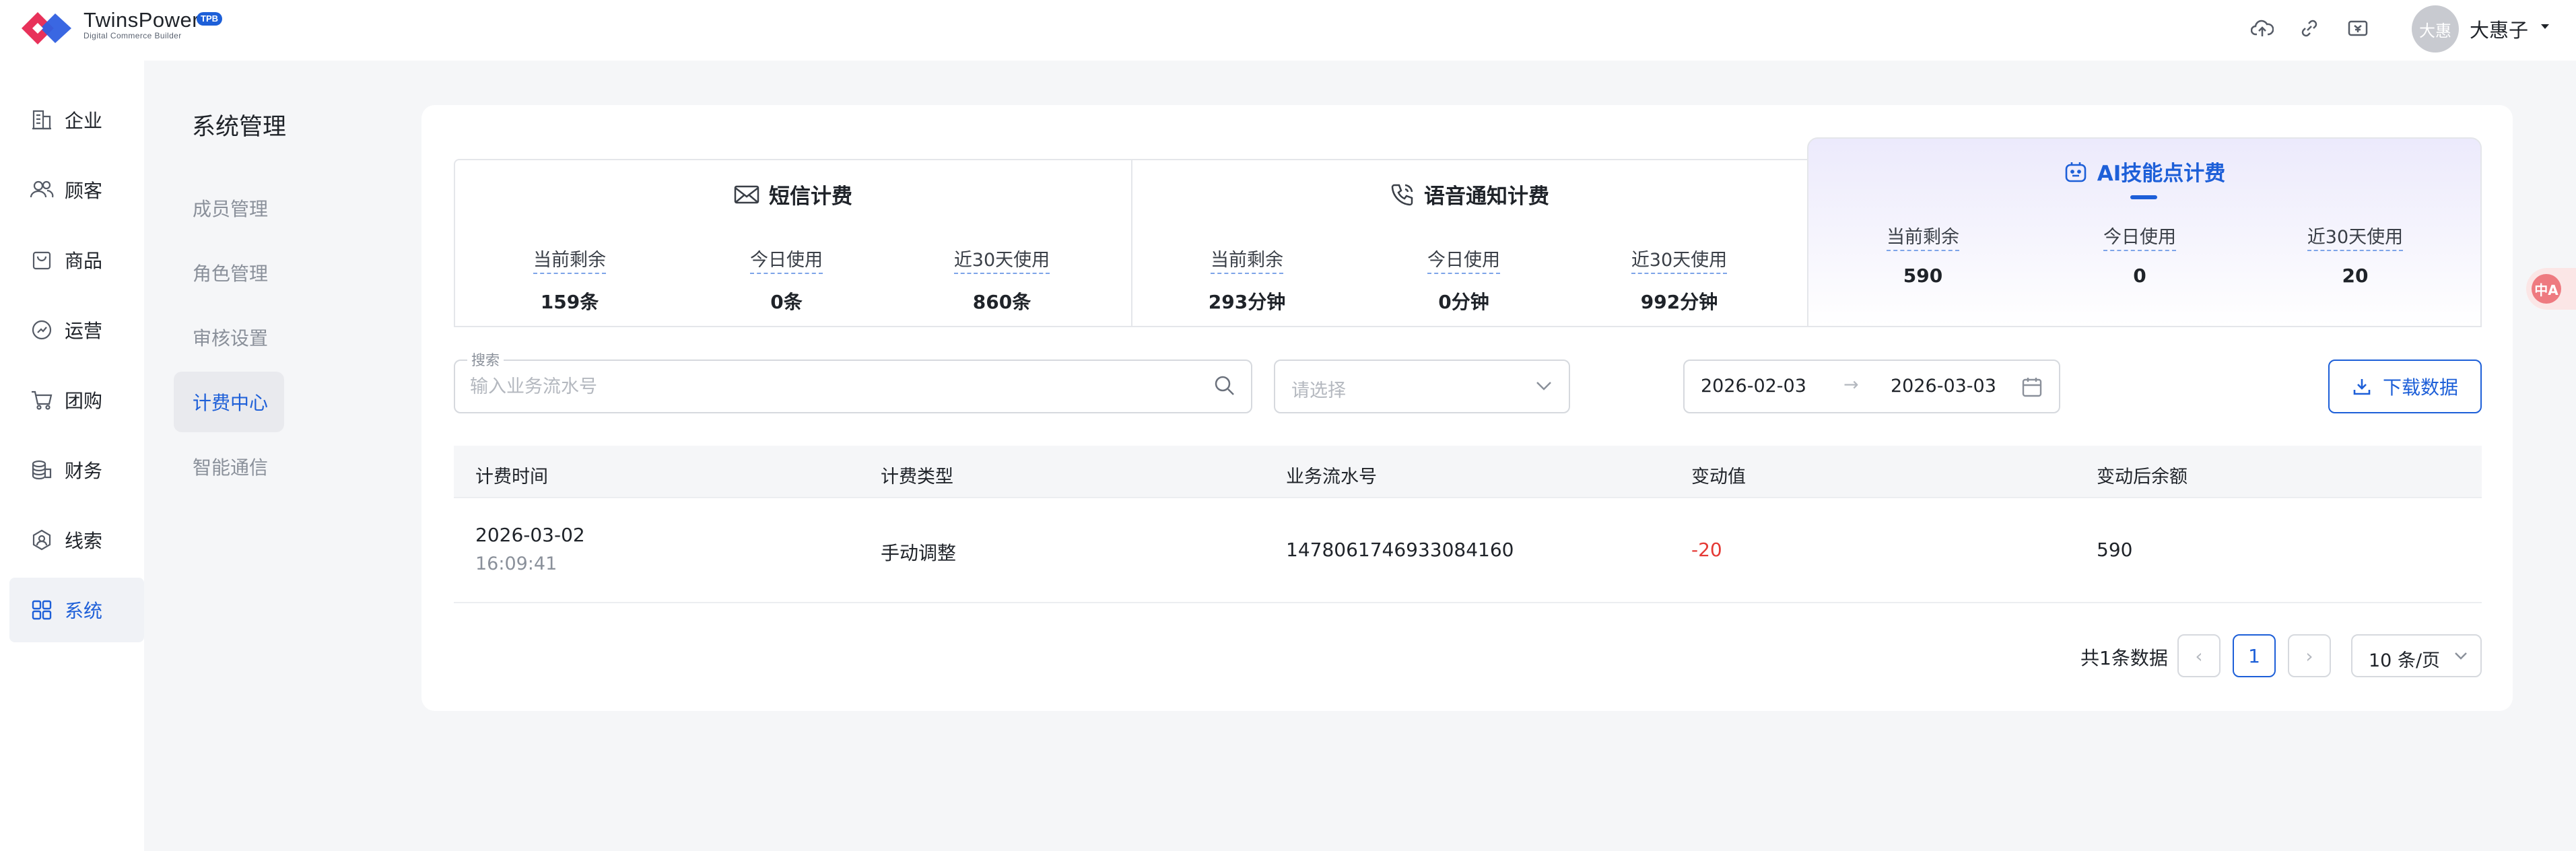 The image size is (2576, 851). What do you see at coordinates (2420, 387) in the screenshot?
I see `download-label: 下载数据` at bounding box center [2420, 387].